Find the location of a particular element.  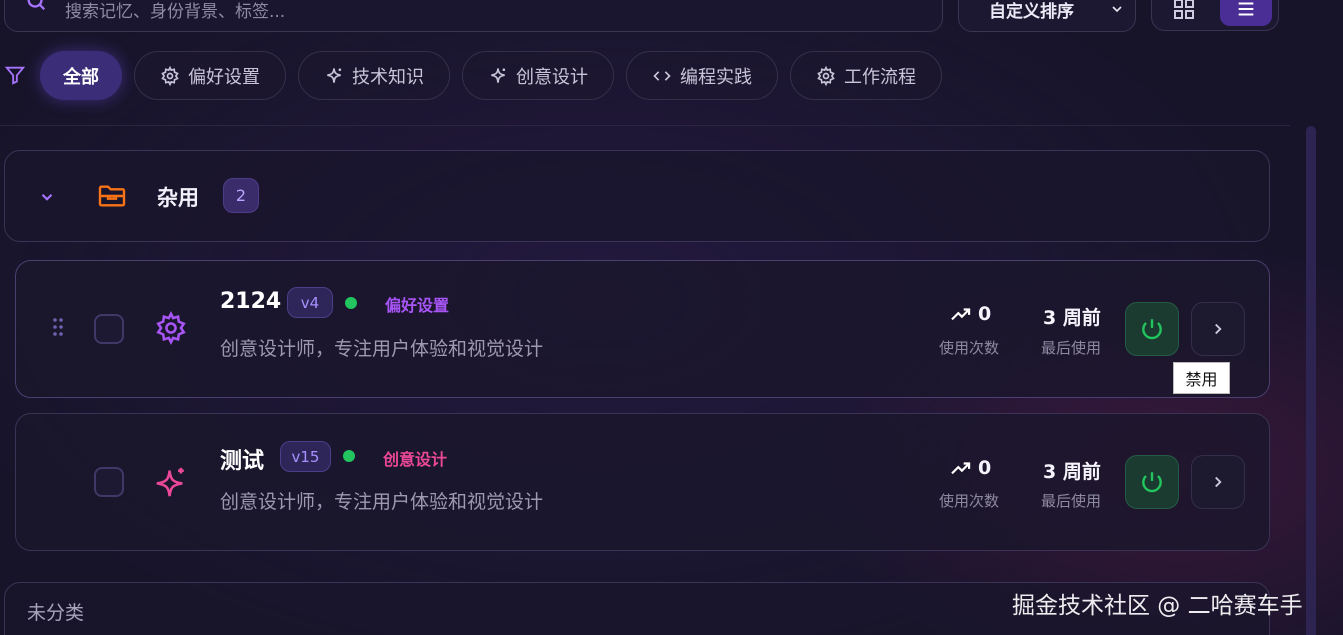

filter-chip-tech: 技术知识 is located at coordinates (374, 75).